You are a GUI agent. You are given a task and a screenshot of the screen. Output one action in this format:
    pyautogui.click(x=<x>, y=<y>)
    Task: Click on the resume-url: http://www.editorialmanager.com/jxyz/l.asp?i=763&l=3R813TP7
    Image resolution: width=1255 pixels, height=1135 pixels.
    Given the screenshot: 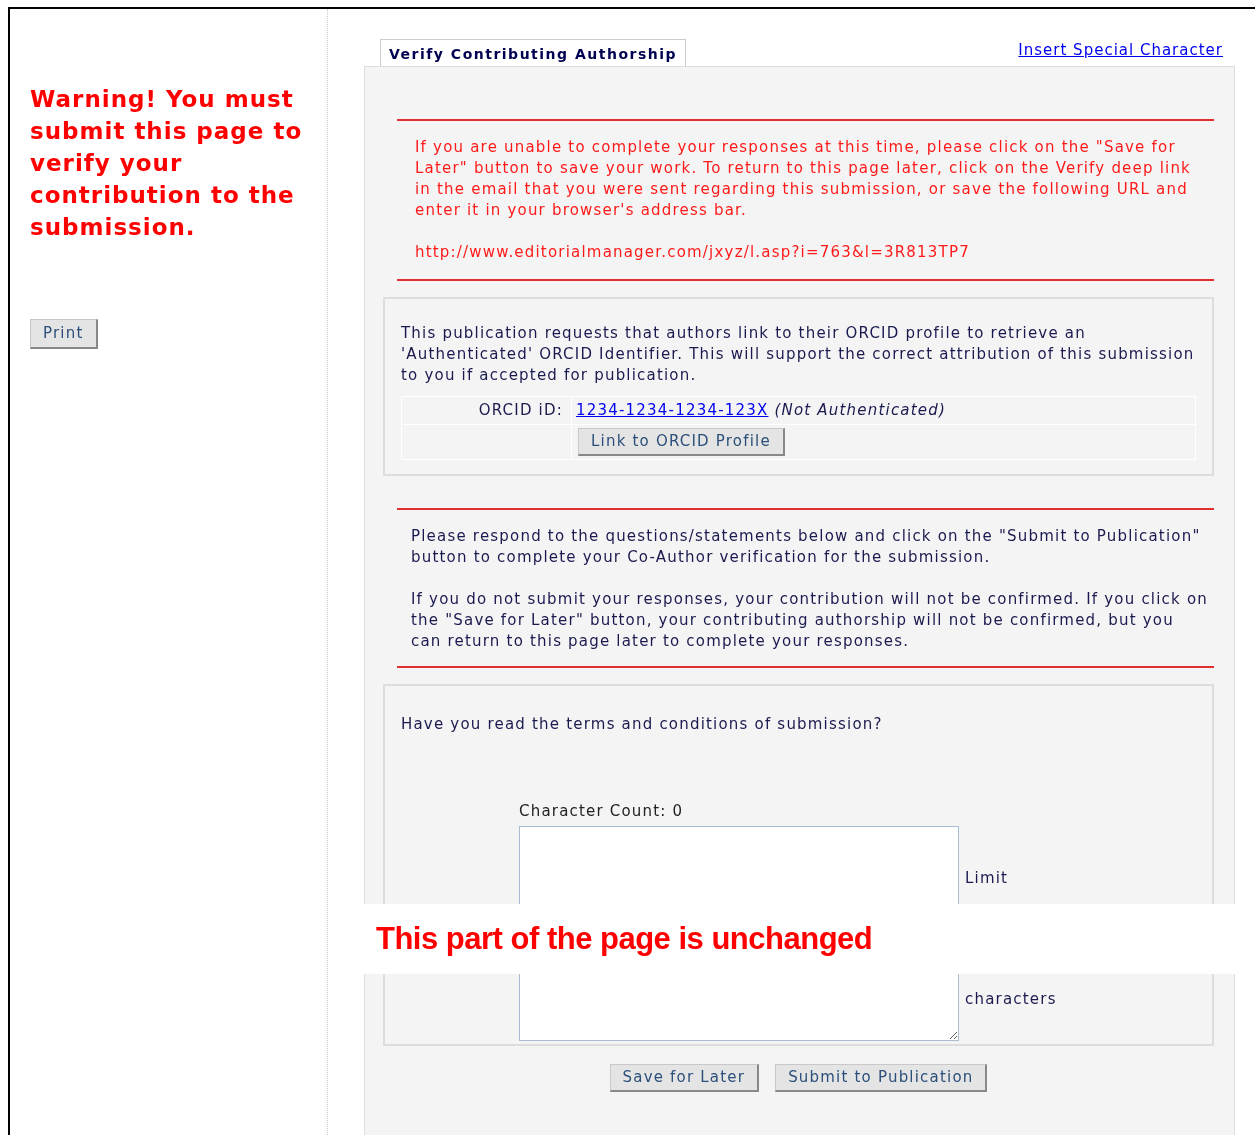 What is the action you would take?
    pyautogui.click(x=693, y=252)
    